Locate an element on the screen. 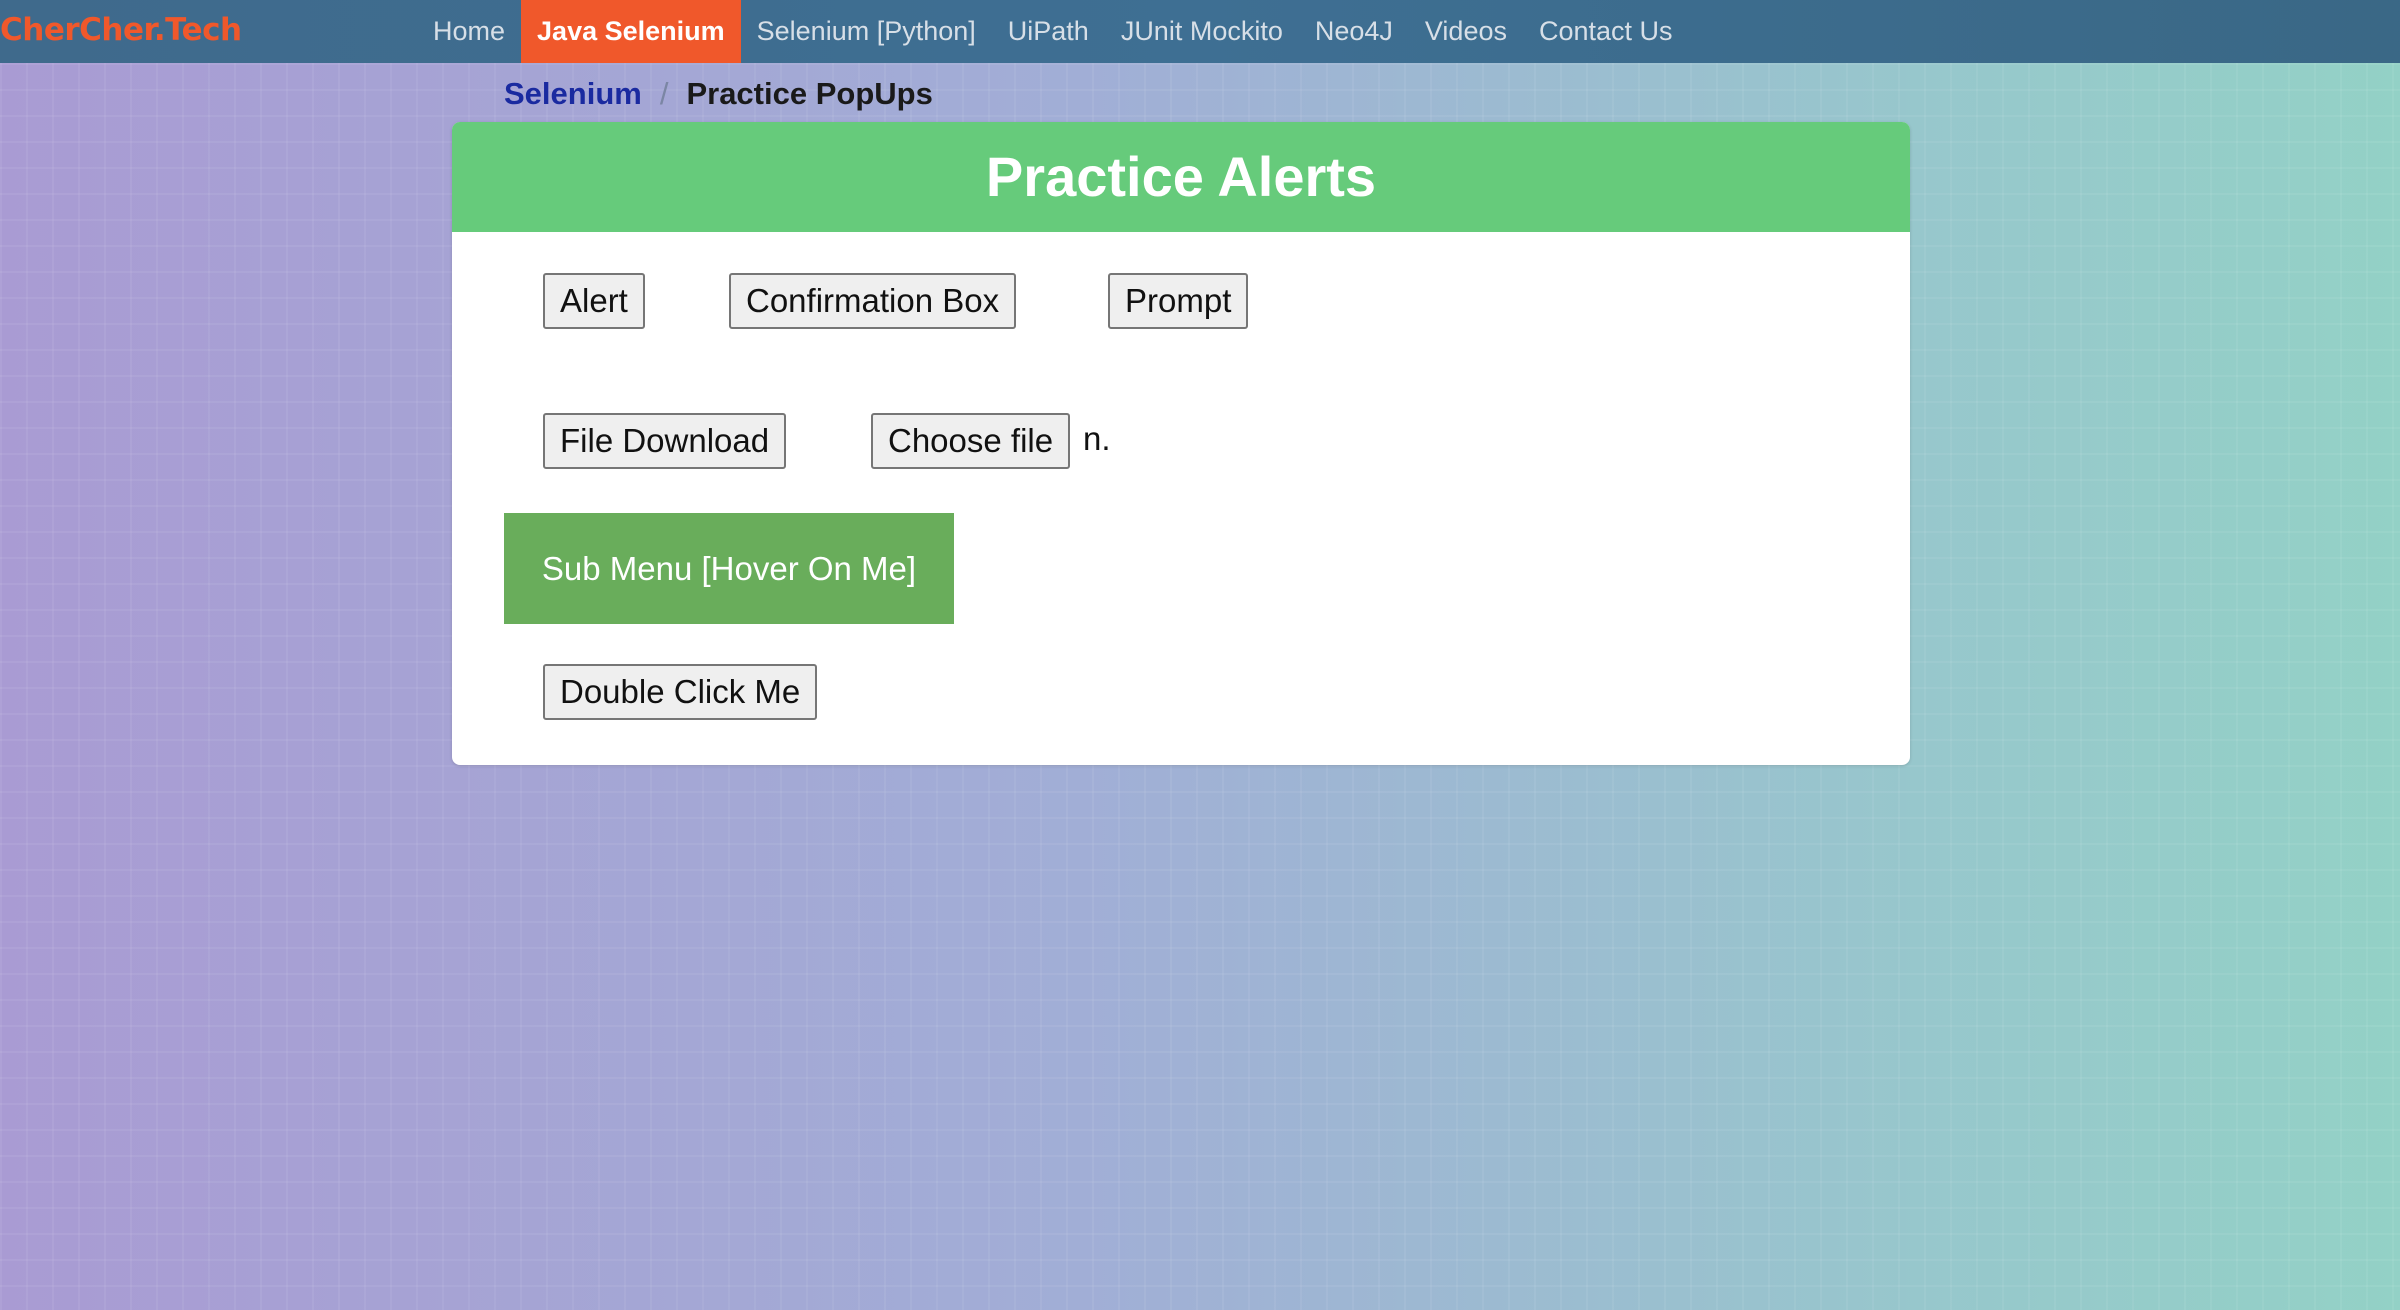 This screenshot has height=1310, width=2400. double-click-button: Double Click Me is located at coordinates (680, 692).